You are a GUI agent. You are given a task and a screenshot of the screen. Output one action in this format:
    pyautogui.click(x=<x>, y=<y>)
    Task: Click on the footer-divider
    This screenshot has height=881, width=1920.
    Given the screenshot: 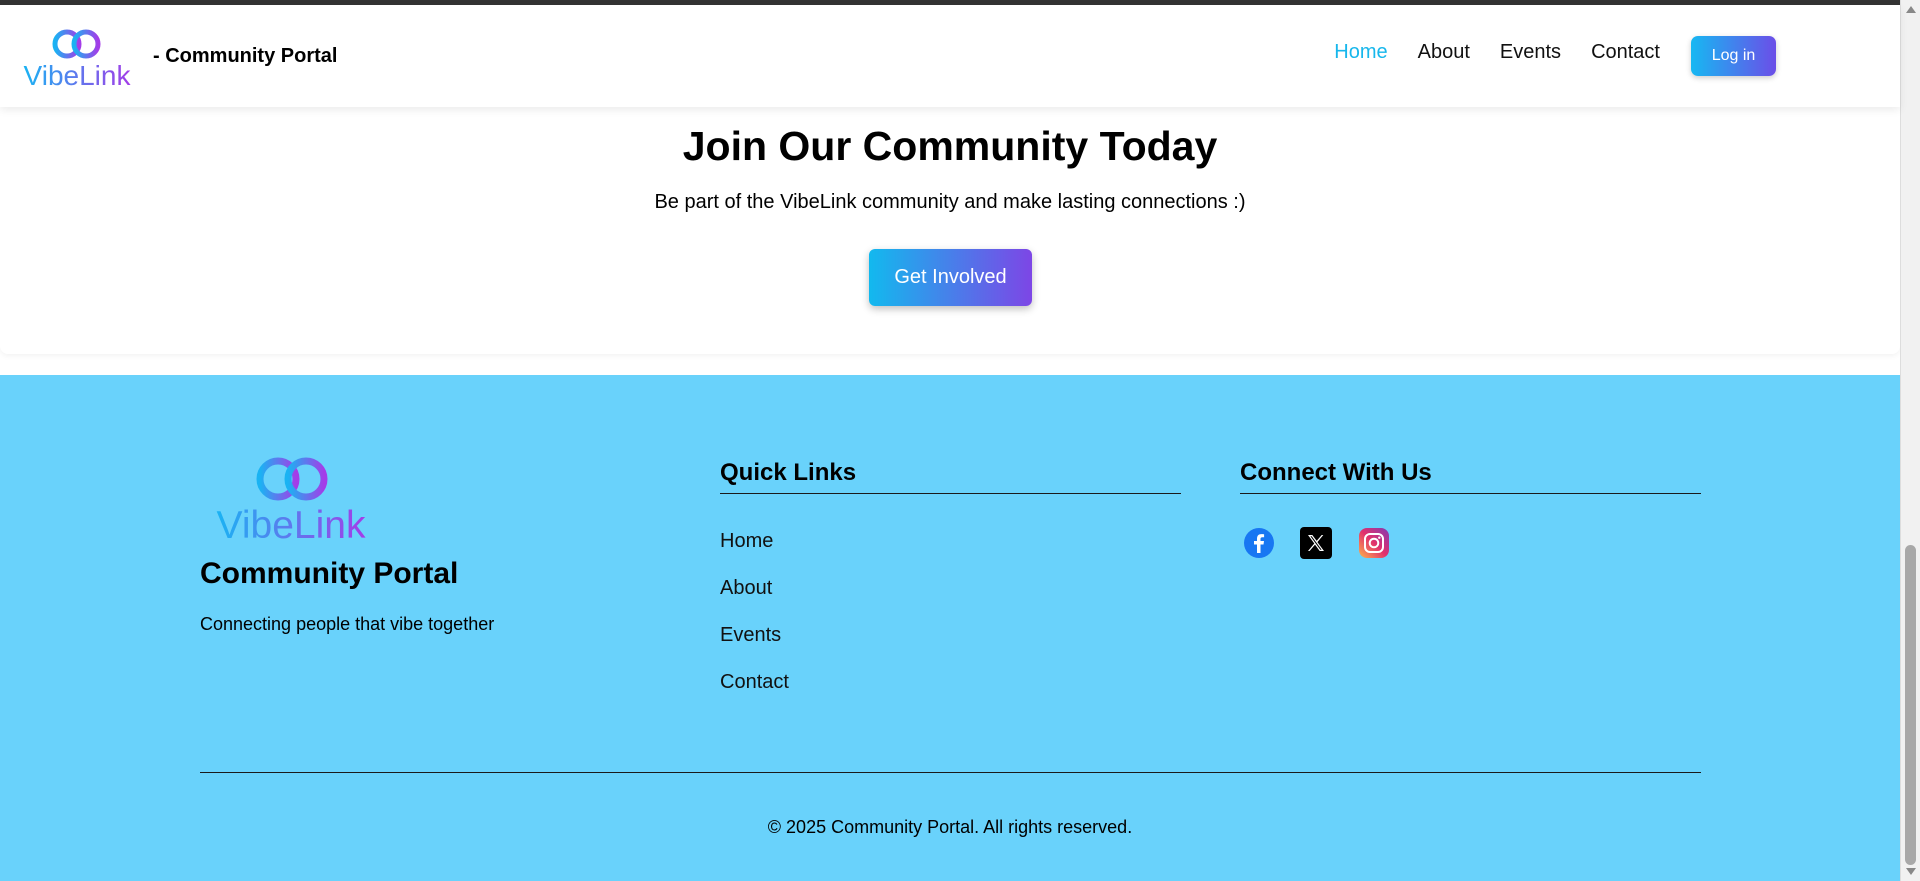 What is the action you would take?
    pyautogui.click(x=950, y=772)
    